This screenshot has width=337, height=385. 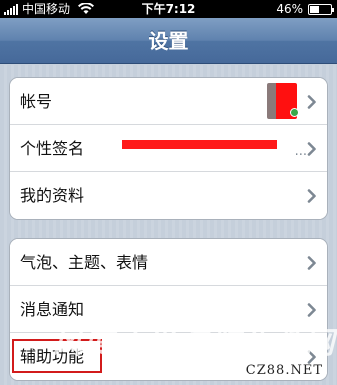 What do you see at coordinates (289, 9) in the screenshot?
I see `battery-percent: 46%` at bounding box center [289, 9].